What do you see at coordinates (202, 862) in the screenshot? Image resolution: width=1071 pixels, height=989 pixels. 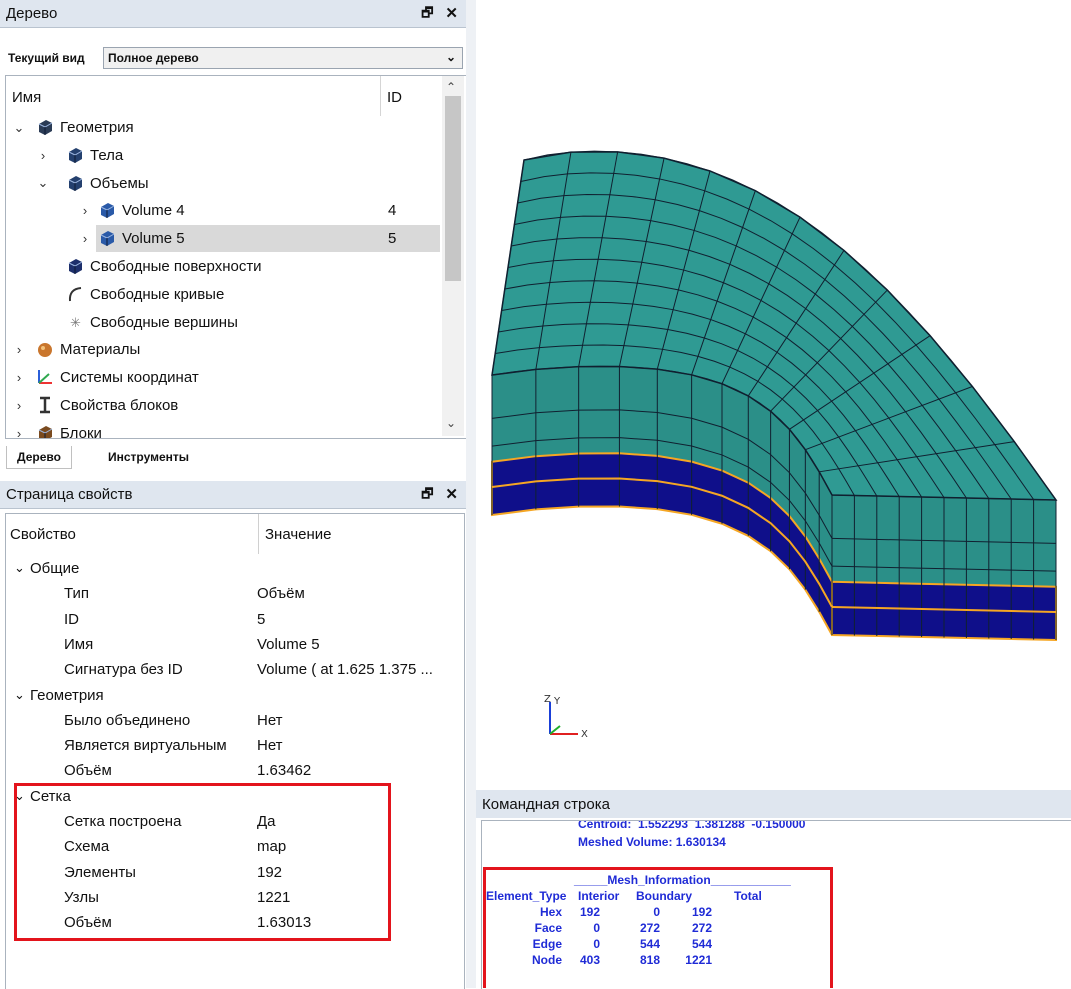 I see `mesh-highlight-box` at bounding box center [202, 862].